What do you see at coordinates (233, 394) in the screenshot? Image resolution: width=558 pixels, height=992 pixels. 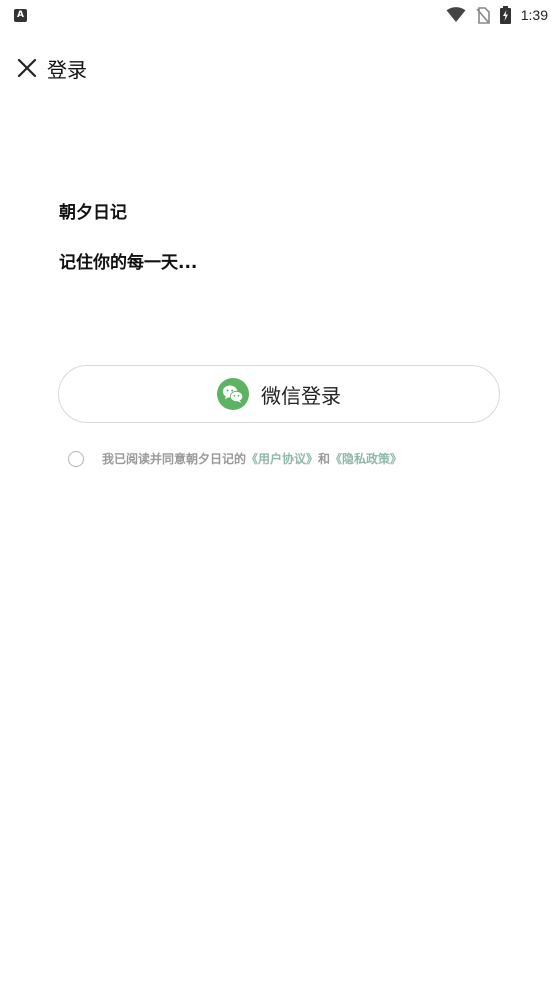 I see `wechat-icon` at bounding box center [233, 394].